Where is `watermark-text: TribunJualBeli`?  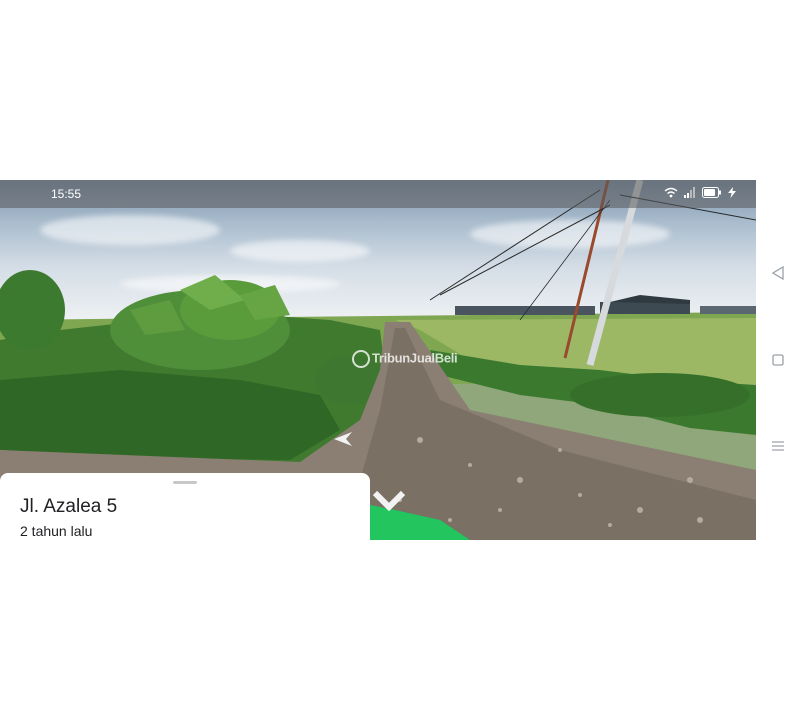 watermark-text: TribunJualBeli is located at coordinates (415, 358).